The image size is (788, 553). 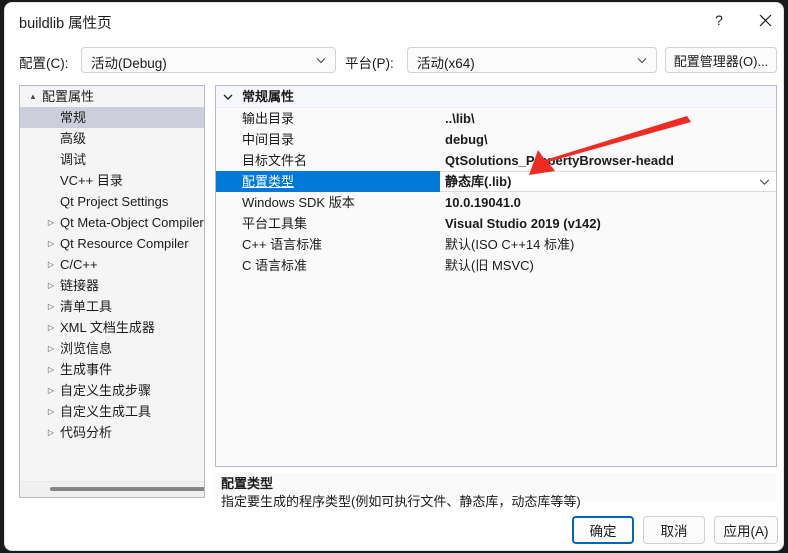 What do you see at coordinates (466, 139) in the screenshot?
I see `property-value: debug\` at bounding box center [466, 139].